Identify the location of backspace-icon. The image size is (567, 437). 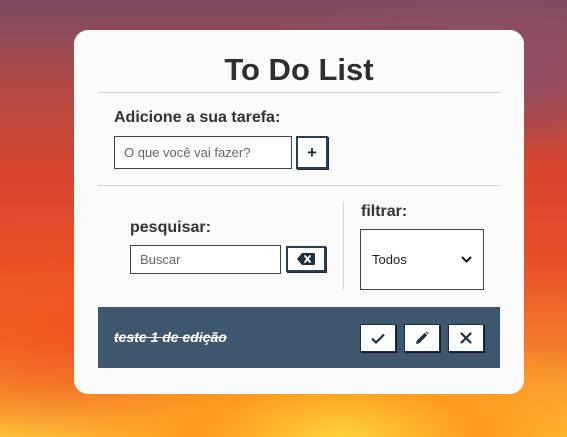
(306, 259).